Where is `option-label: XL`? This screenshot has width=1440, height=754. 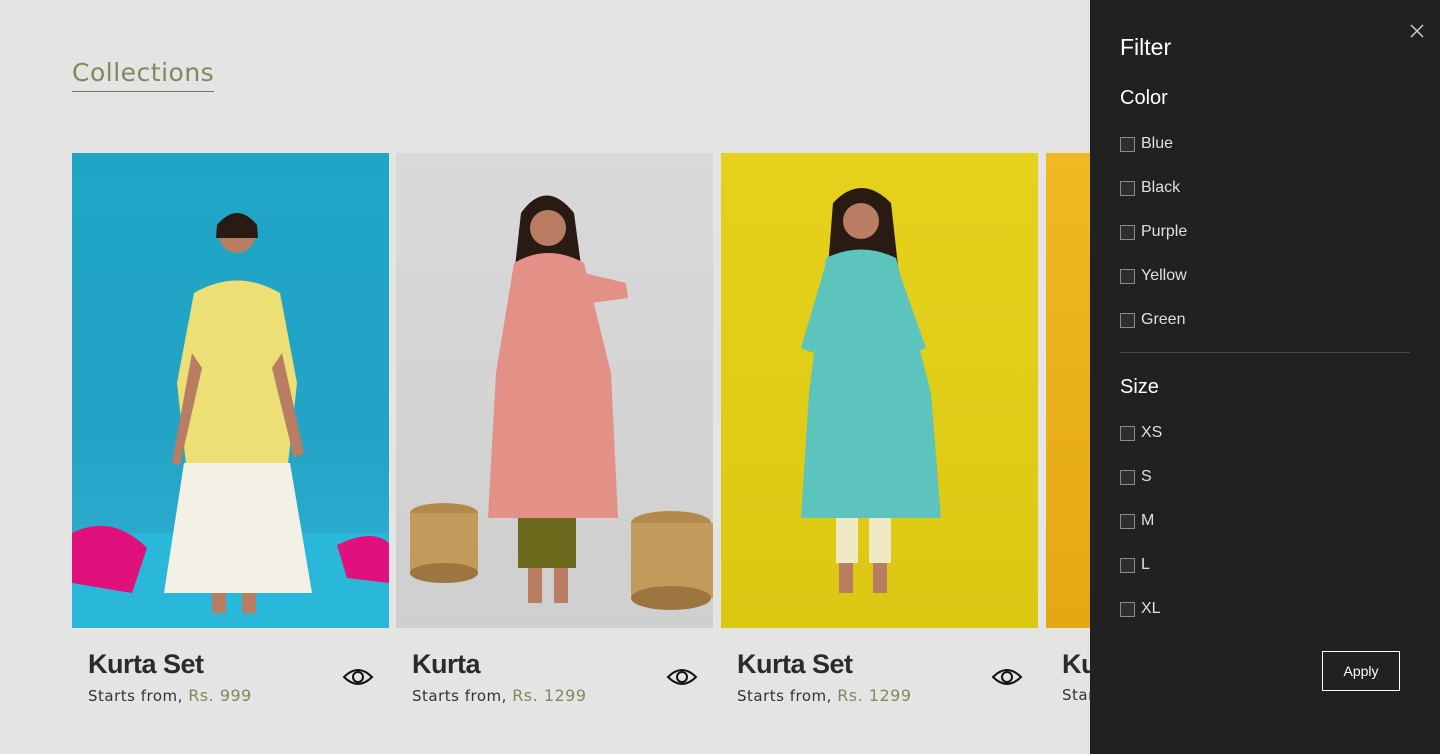 option-label: XL is located at coordinates (1151, 608).